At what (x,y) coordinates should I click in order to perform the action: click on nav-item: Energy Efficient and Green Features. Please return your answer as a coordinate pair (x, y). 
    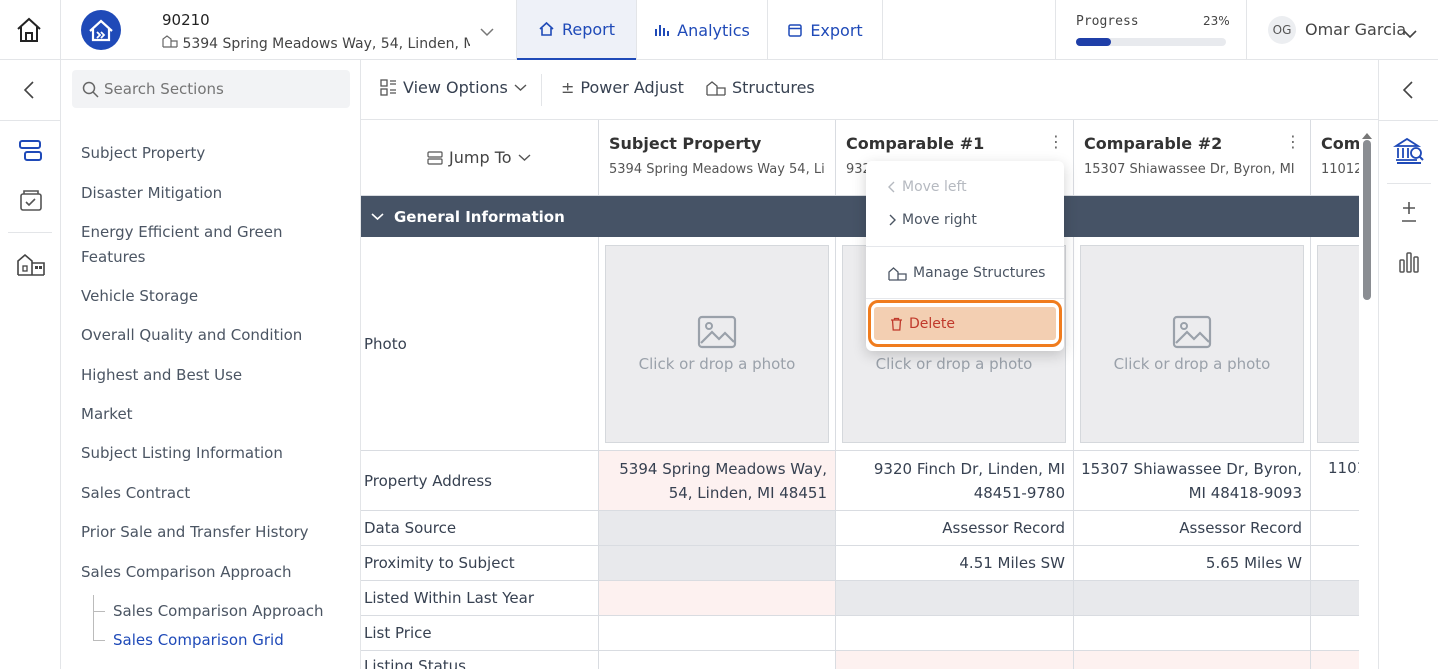
    Looking at the image, I should click on (213, 245).